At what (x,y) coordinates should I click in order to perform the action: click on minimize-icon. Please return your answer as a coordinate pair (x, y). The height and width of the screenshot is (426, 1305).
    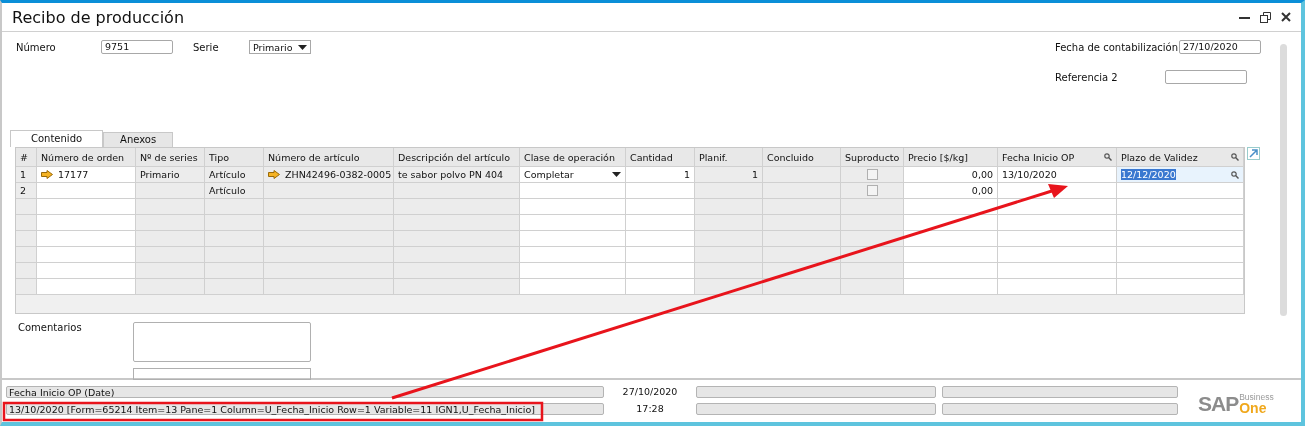
    Looking at the image, I should click on (1244, 17).